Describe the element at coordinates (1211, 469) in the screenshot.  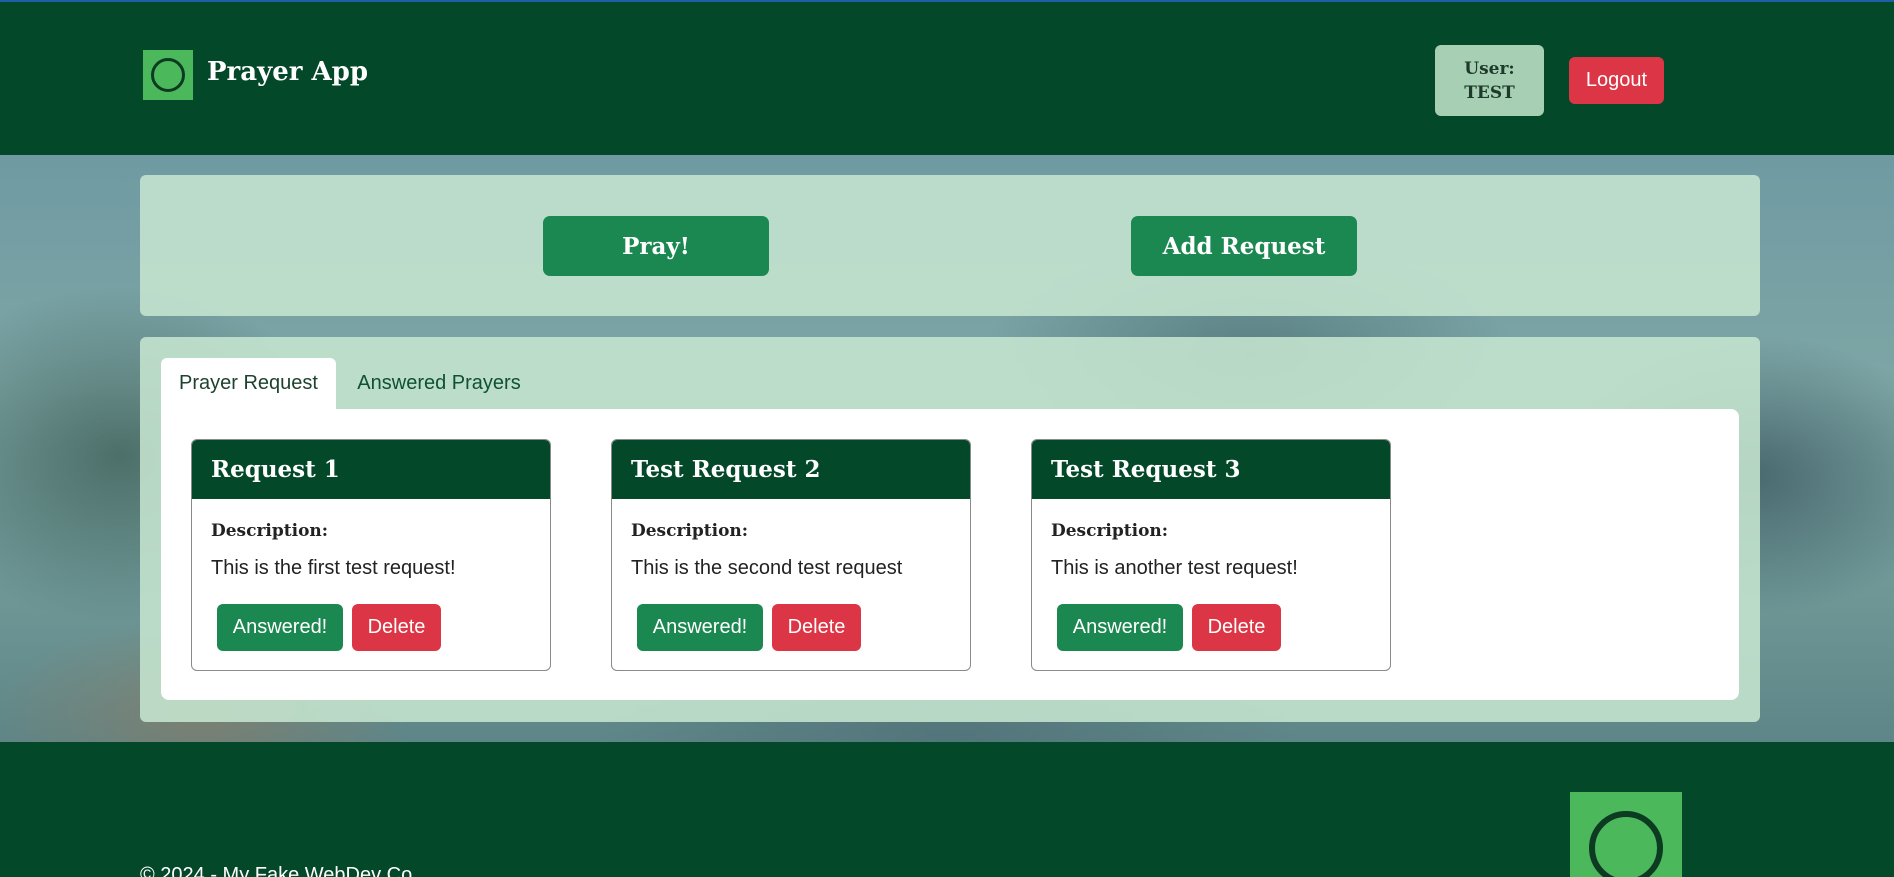
I see `request-title: Test Request 3` at that location.